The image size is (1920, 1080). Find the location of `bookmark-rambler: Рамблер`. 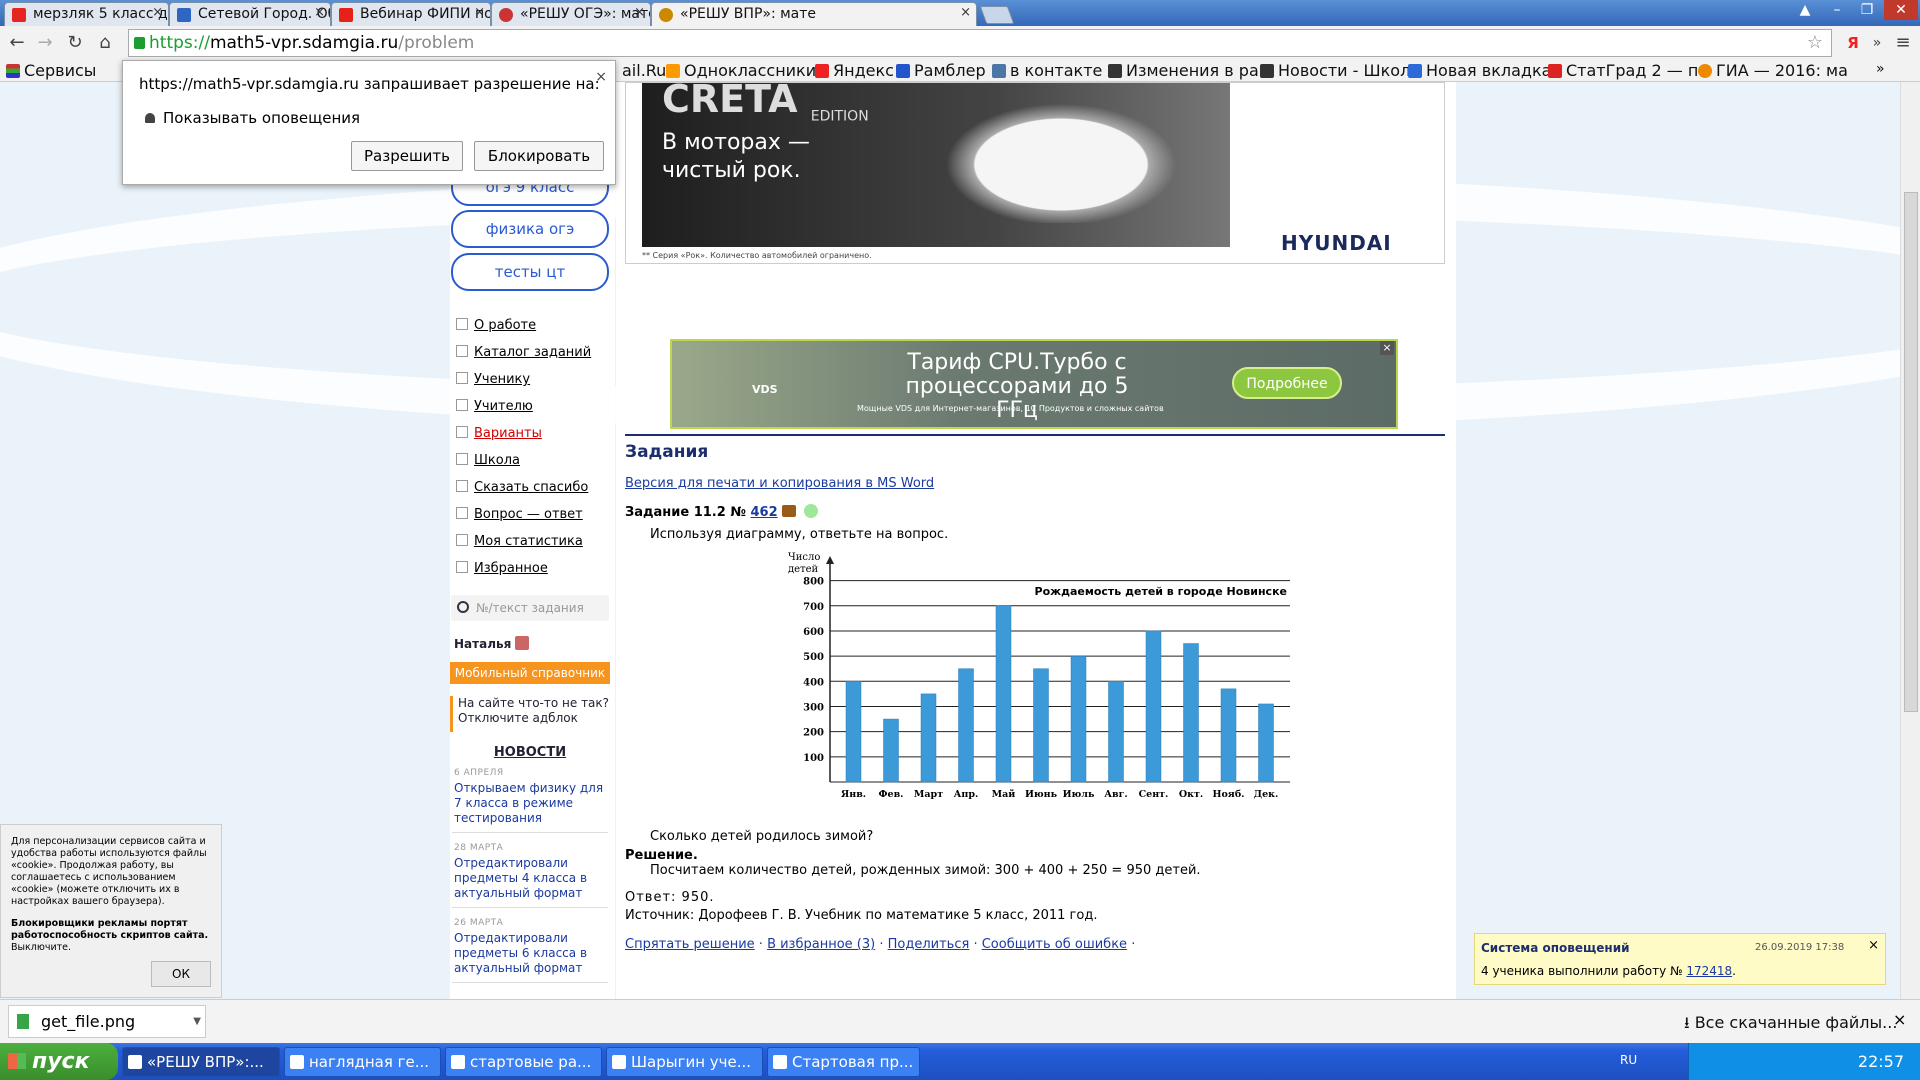

bookmark-rambler: Рамблер is located at coordinates (941, 70).